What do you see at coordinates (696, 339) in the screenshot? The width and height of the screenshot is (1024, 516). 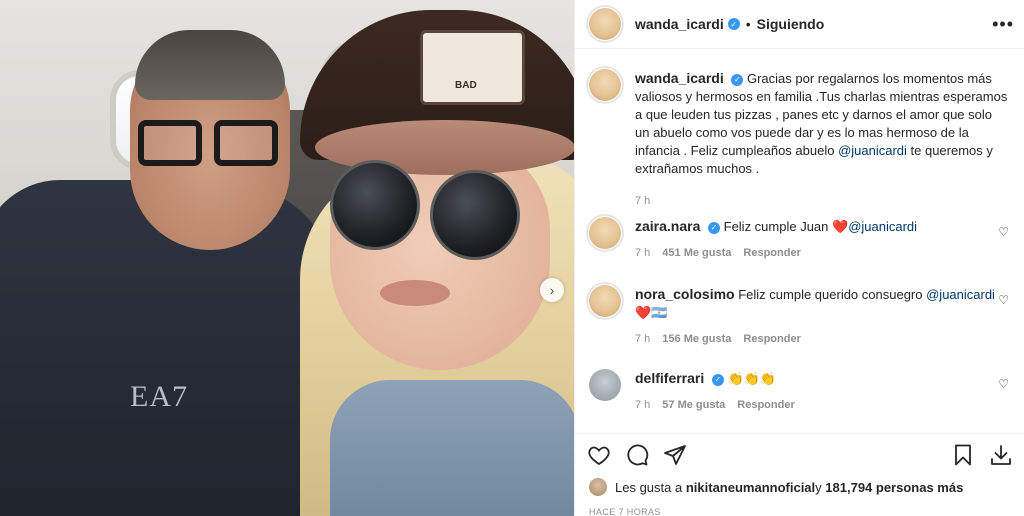 I see `comment-likes: 156 Me gusta` at bounding box center [696, 339].